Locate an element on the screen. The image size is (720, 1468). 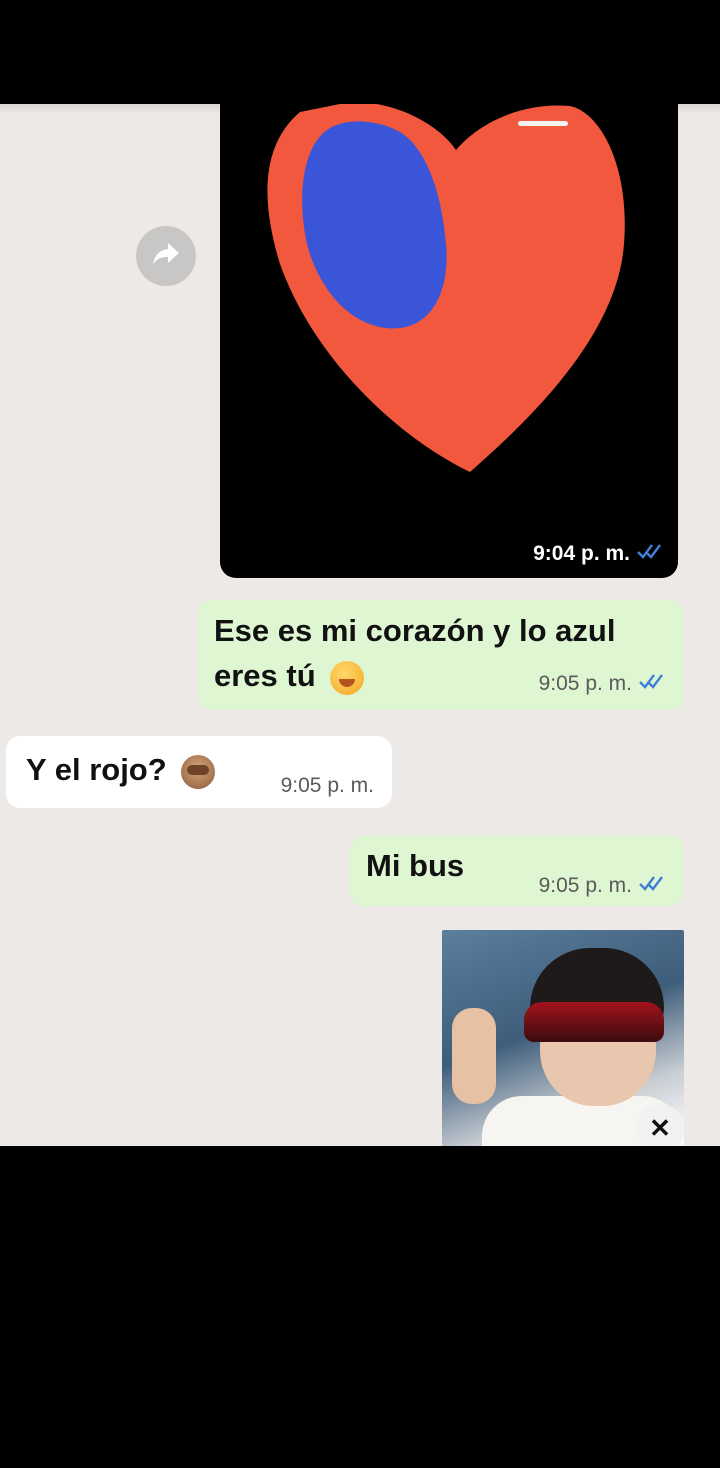
timestamp: 9:04 p. m. is located at coordinates (581, 553).